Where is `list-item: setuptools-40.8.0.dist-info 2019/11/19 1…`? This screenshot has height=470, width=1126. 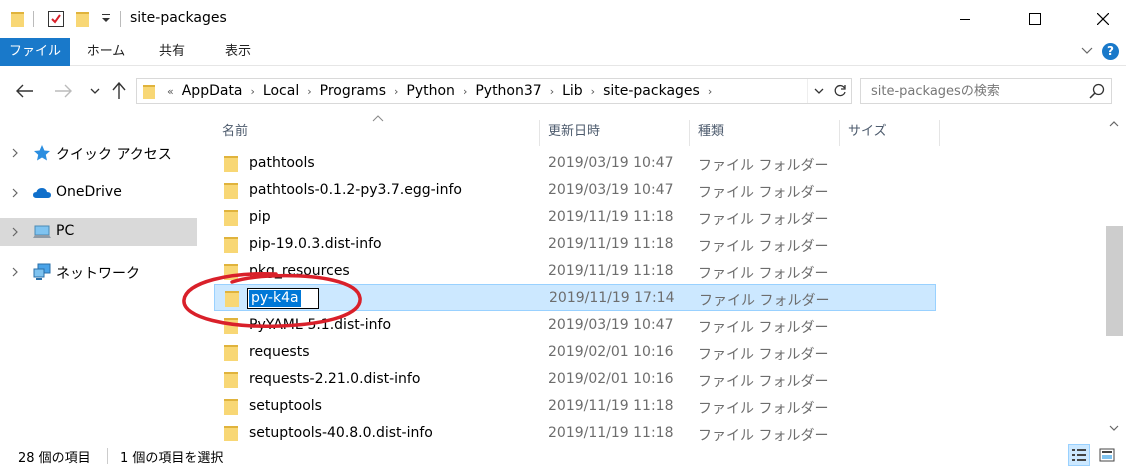 list-item: setuptools-40.8.0.dist-info 2019/11/19 1… is located at coordinates (575, 431).